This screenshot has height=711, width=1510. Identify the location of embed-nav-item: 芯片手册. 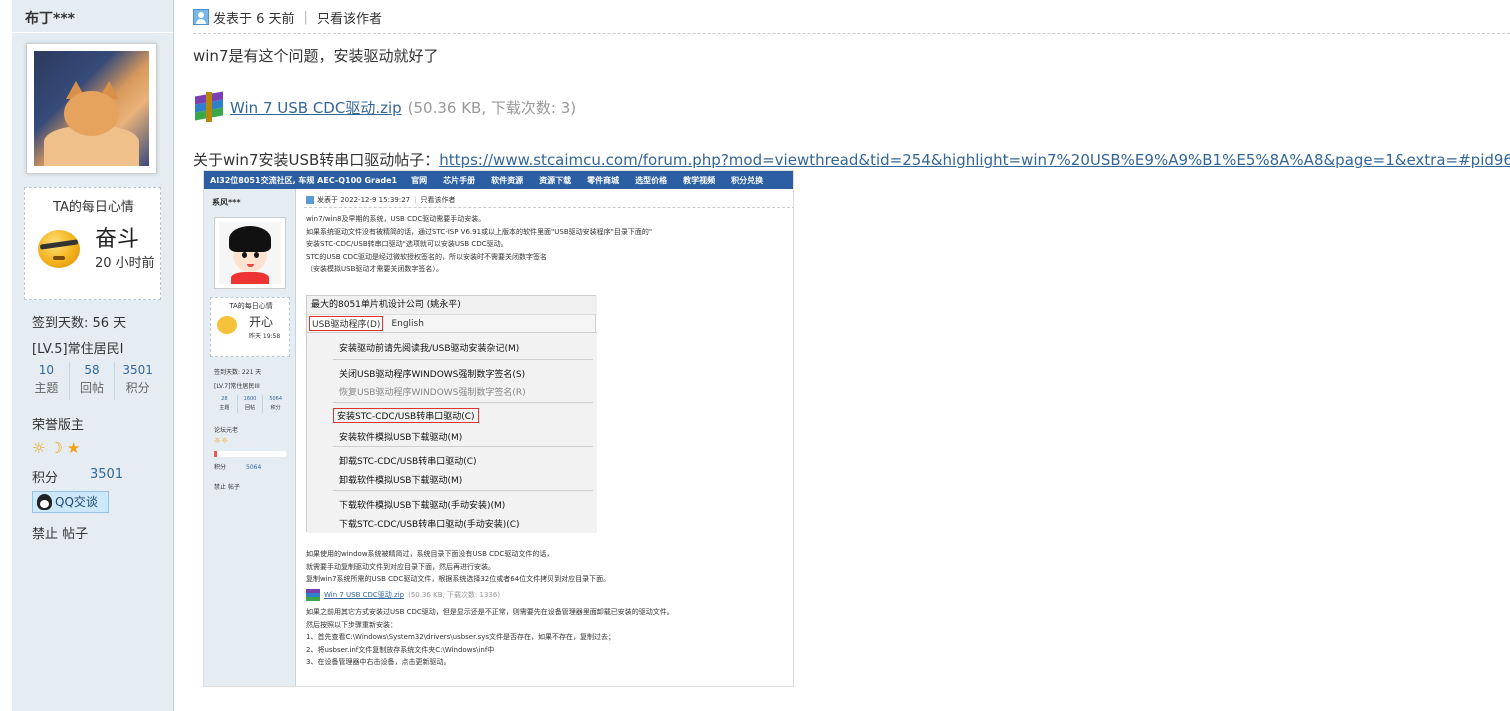
(459, 180).